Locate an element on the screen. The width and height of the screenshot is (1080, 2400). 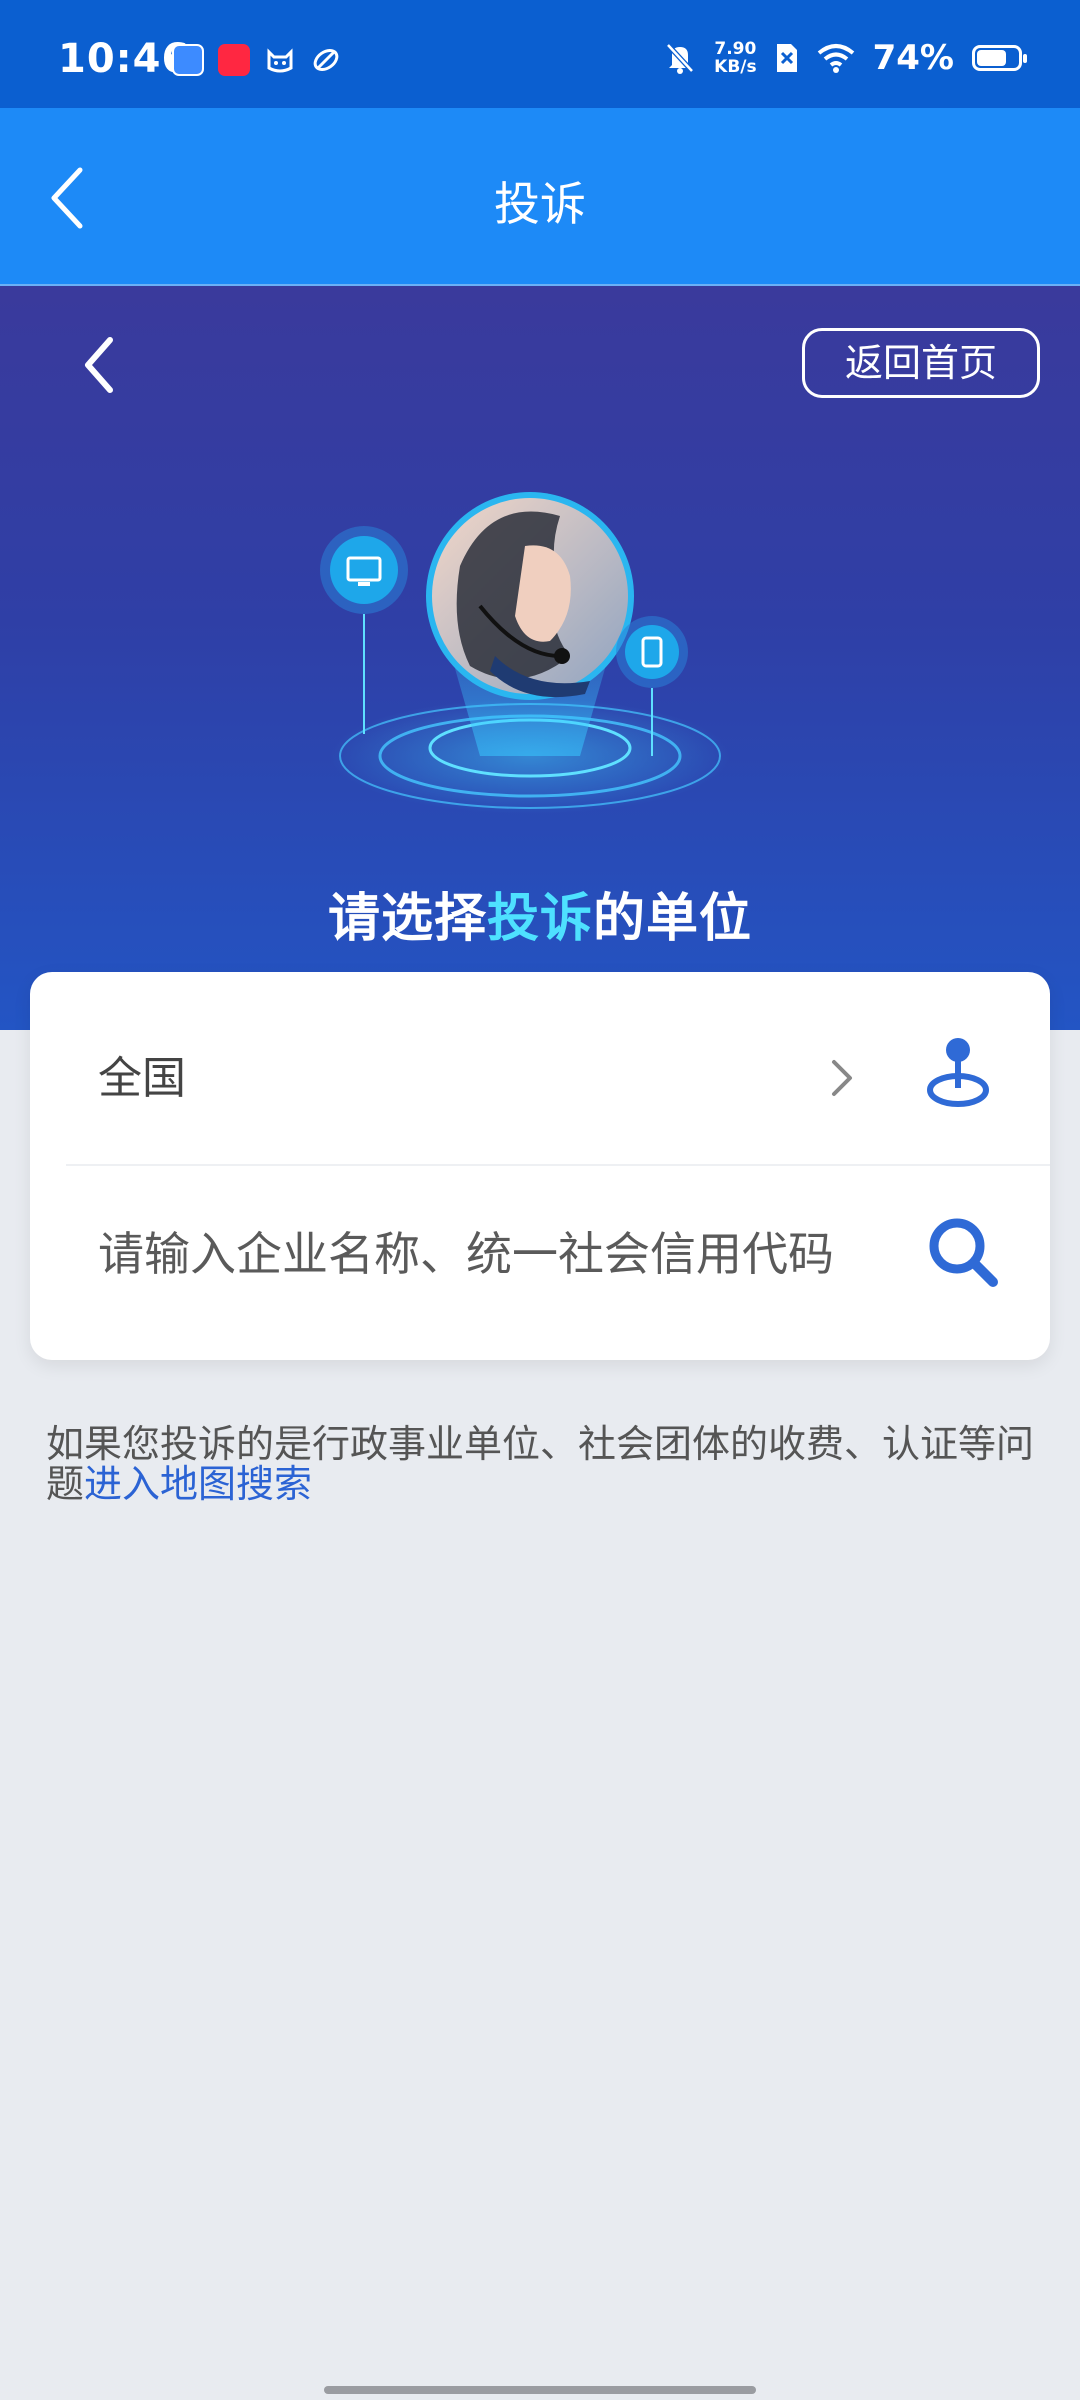
swirl-icon is located at coordinates (326, 60).